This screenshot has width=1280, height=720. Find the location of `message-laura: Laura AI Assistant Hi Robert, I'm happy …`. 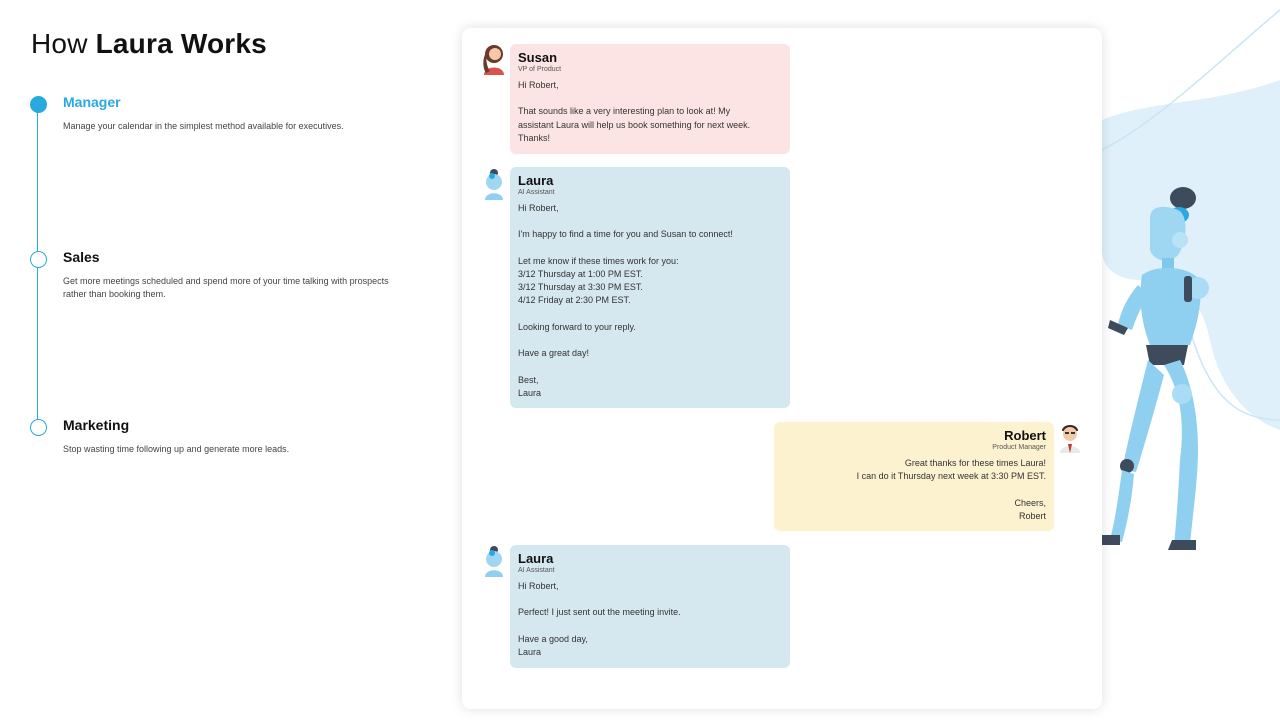

message-laura: Laura AI Assistant Hi Robert, I'm happy … is located at coordinates (650, 287).